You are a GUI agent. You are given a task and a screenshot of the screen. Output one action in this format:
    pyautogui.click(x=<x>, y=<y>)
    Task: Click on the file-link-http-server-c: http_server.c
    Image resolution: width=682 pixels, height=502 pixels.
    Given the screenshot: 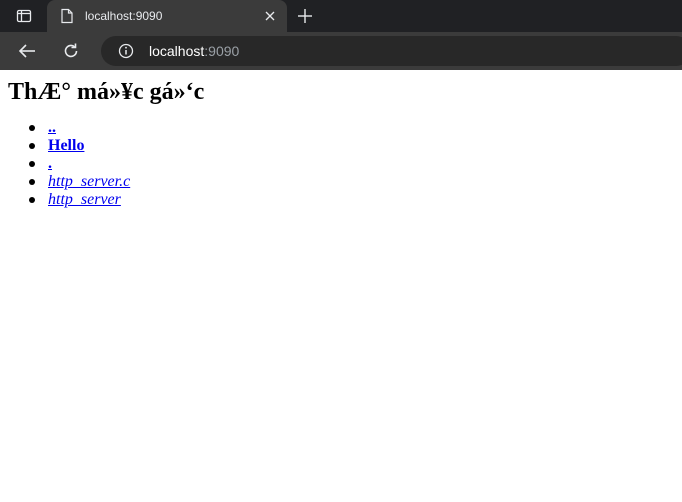 What is the action you would take?
    pyautogui.click(x=89, y=181)
    